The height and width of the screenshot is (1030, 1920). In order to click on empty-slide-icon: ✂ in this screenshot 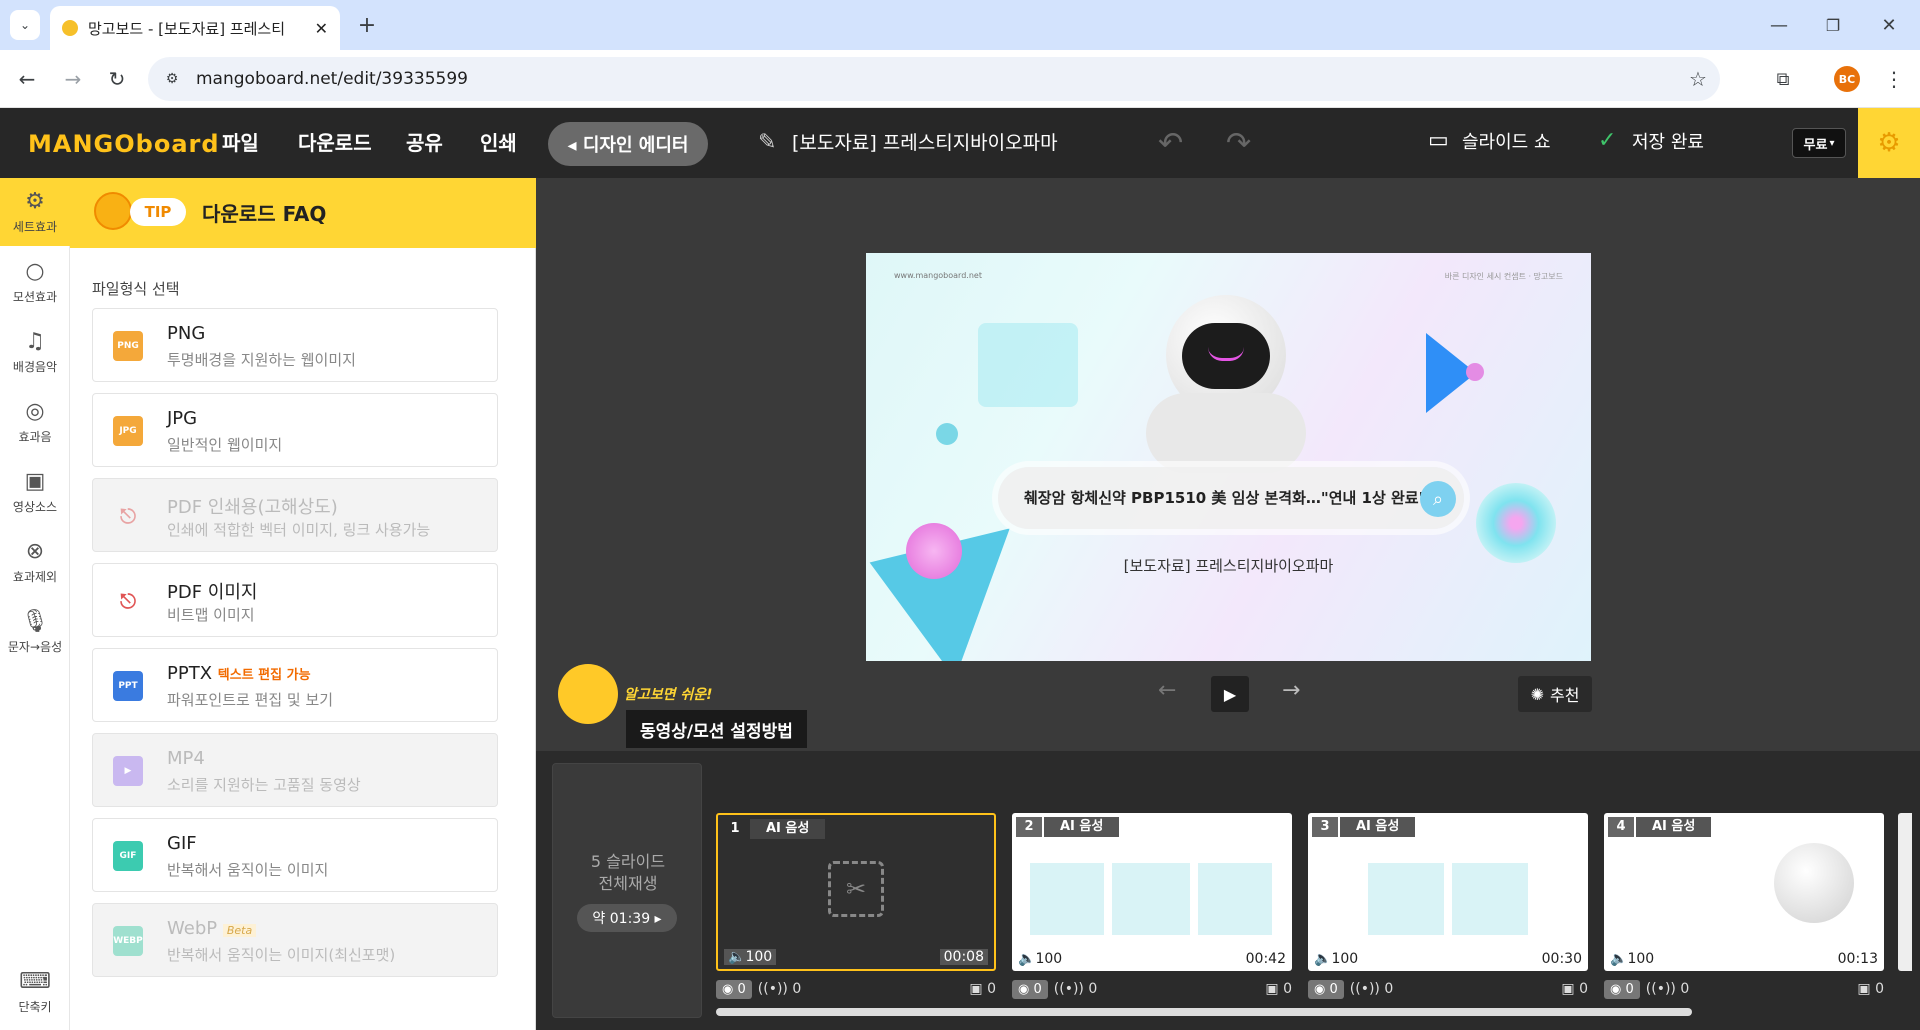, I will do `click(856, 889)`.